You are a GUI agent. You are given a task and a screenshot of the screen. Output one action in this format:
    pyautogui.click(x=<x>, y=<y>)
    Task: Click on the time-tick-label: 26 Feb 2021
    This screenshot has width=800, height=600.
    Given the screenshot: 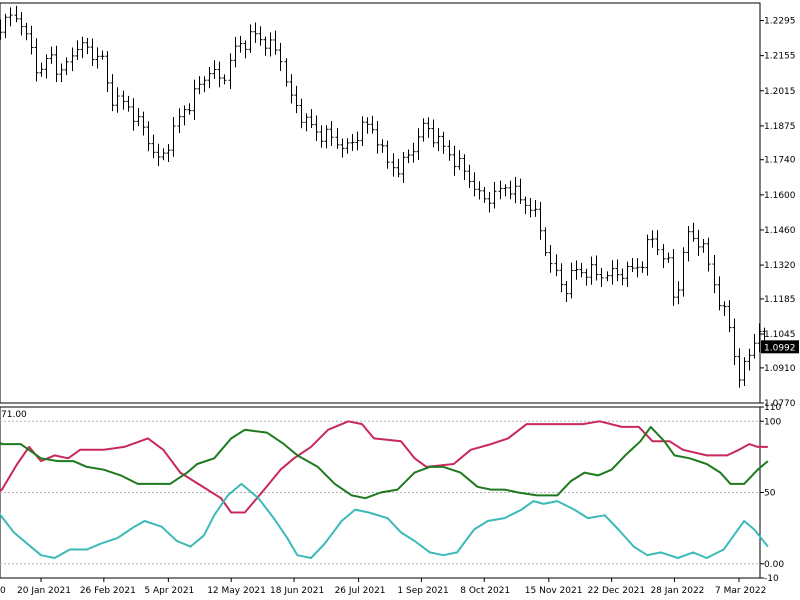 What is the action you would take?
    pyautogui.click(x=108, y=591)
    